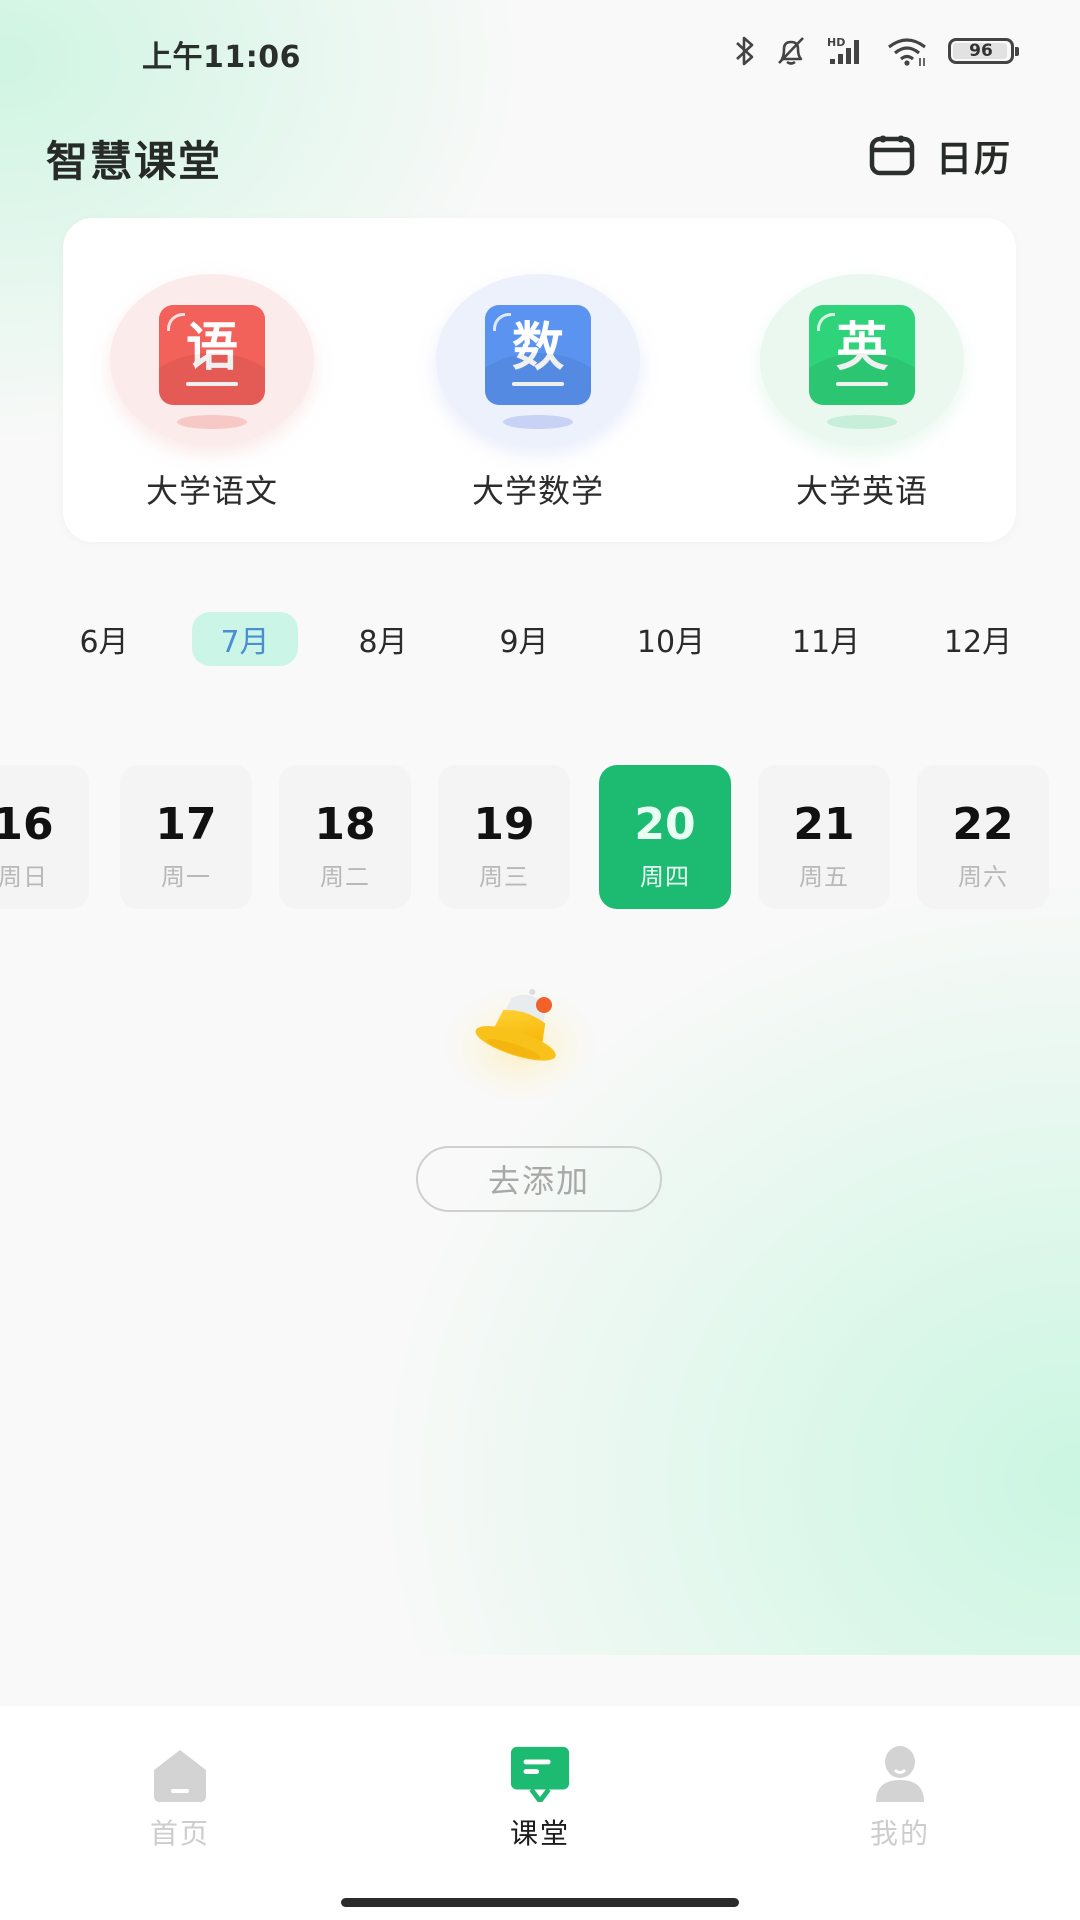 Image resolution: width=1080 pixels, height=1920 pixels. I want to click on chinese-book-icon: 语, so click(212, 355).